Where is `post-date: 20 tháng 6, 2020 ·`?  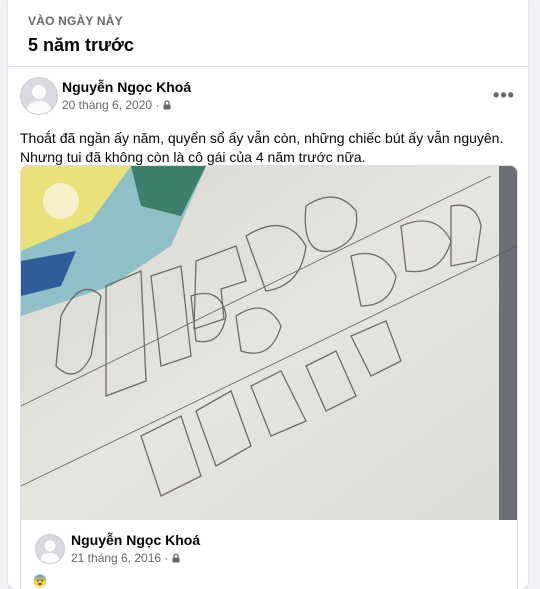 post-date: 20 tháng 6, 2020 · is located at coordinates (110, 105).